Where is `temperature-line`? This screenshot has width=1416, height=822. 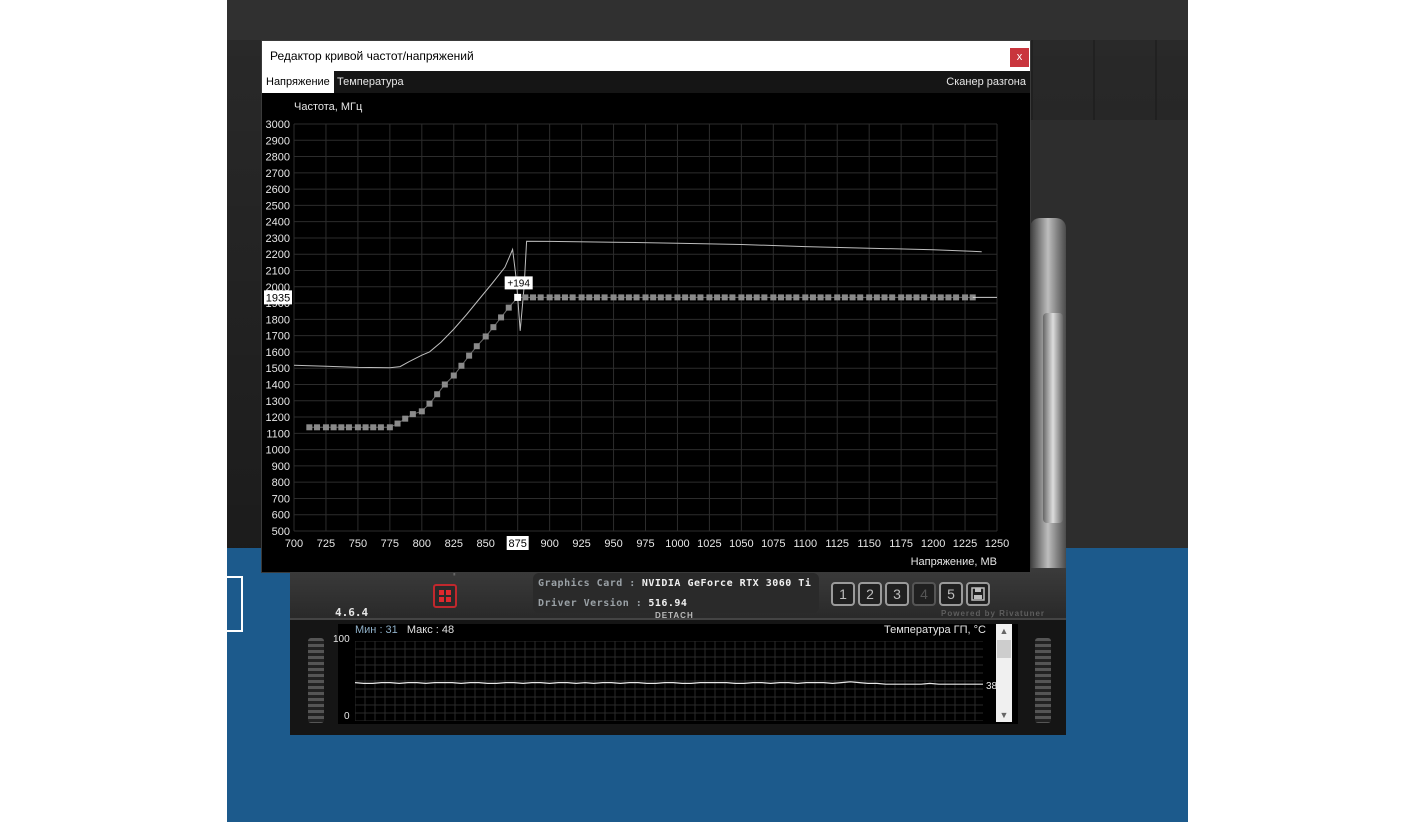 temperature-line is located at coordinates (669, 683).